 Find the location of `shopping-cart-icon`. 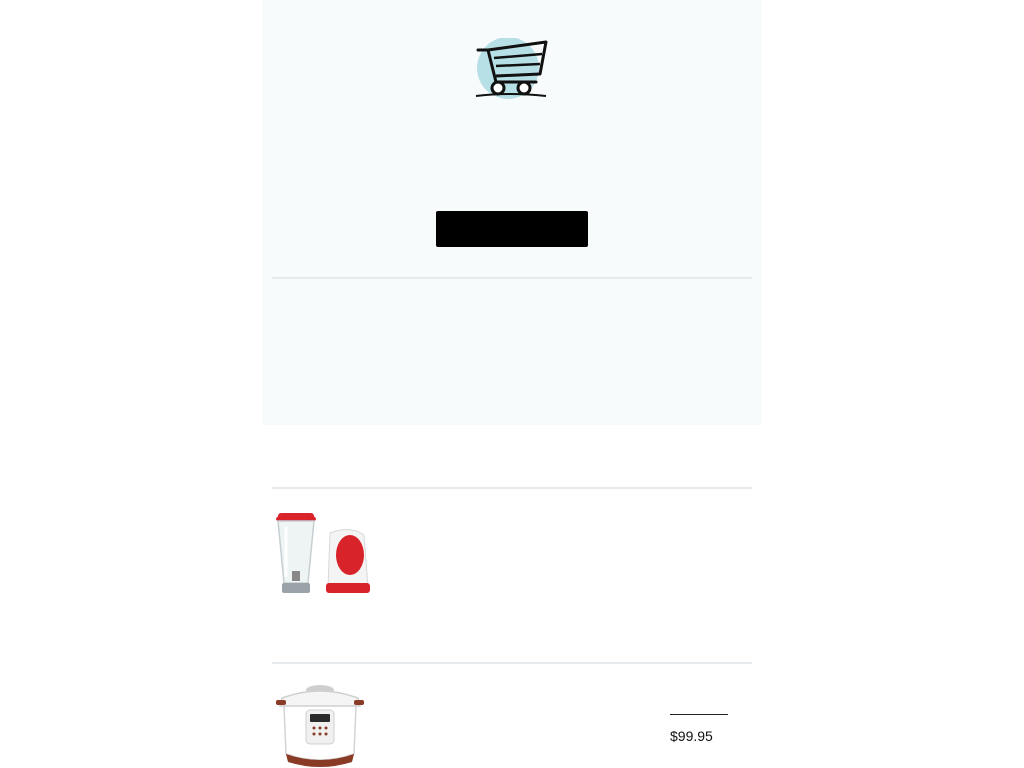

shopping-cart-icon is located at coordinates (512, 68).